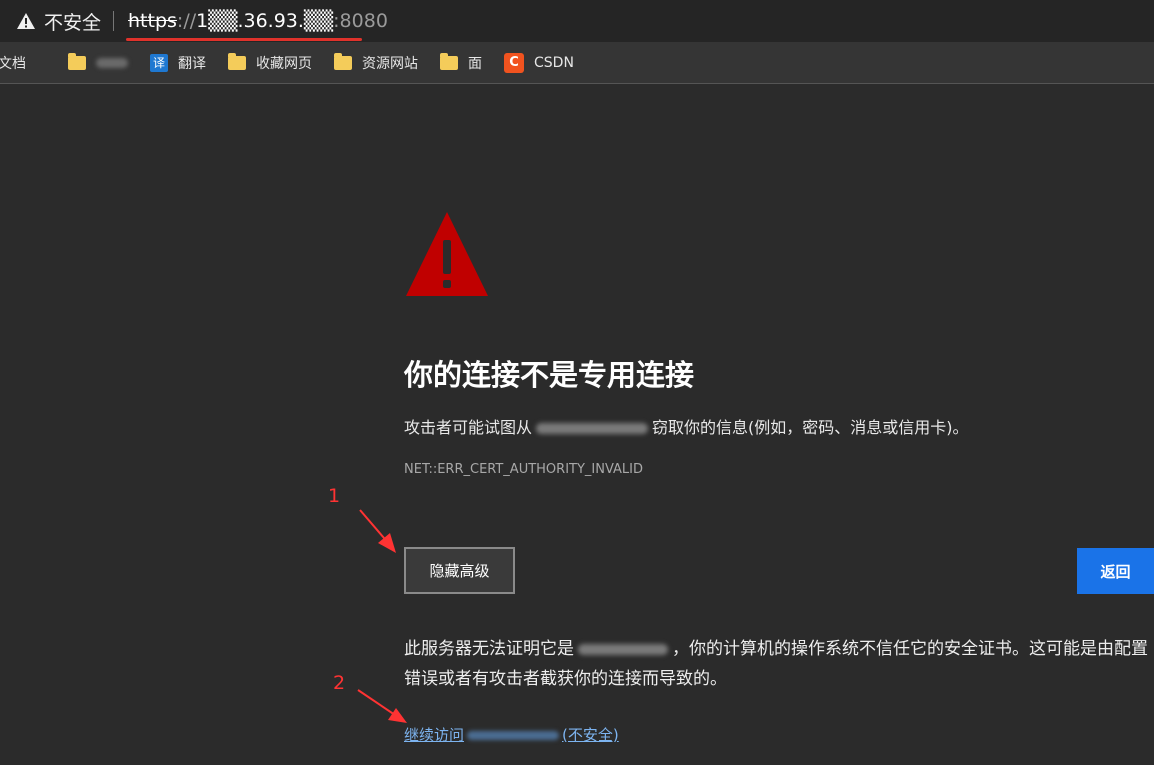 The height and width of the screenshot is (765, 1154). I want to click on bookmark-label: 面, so click(475, 63).